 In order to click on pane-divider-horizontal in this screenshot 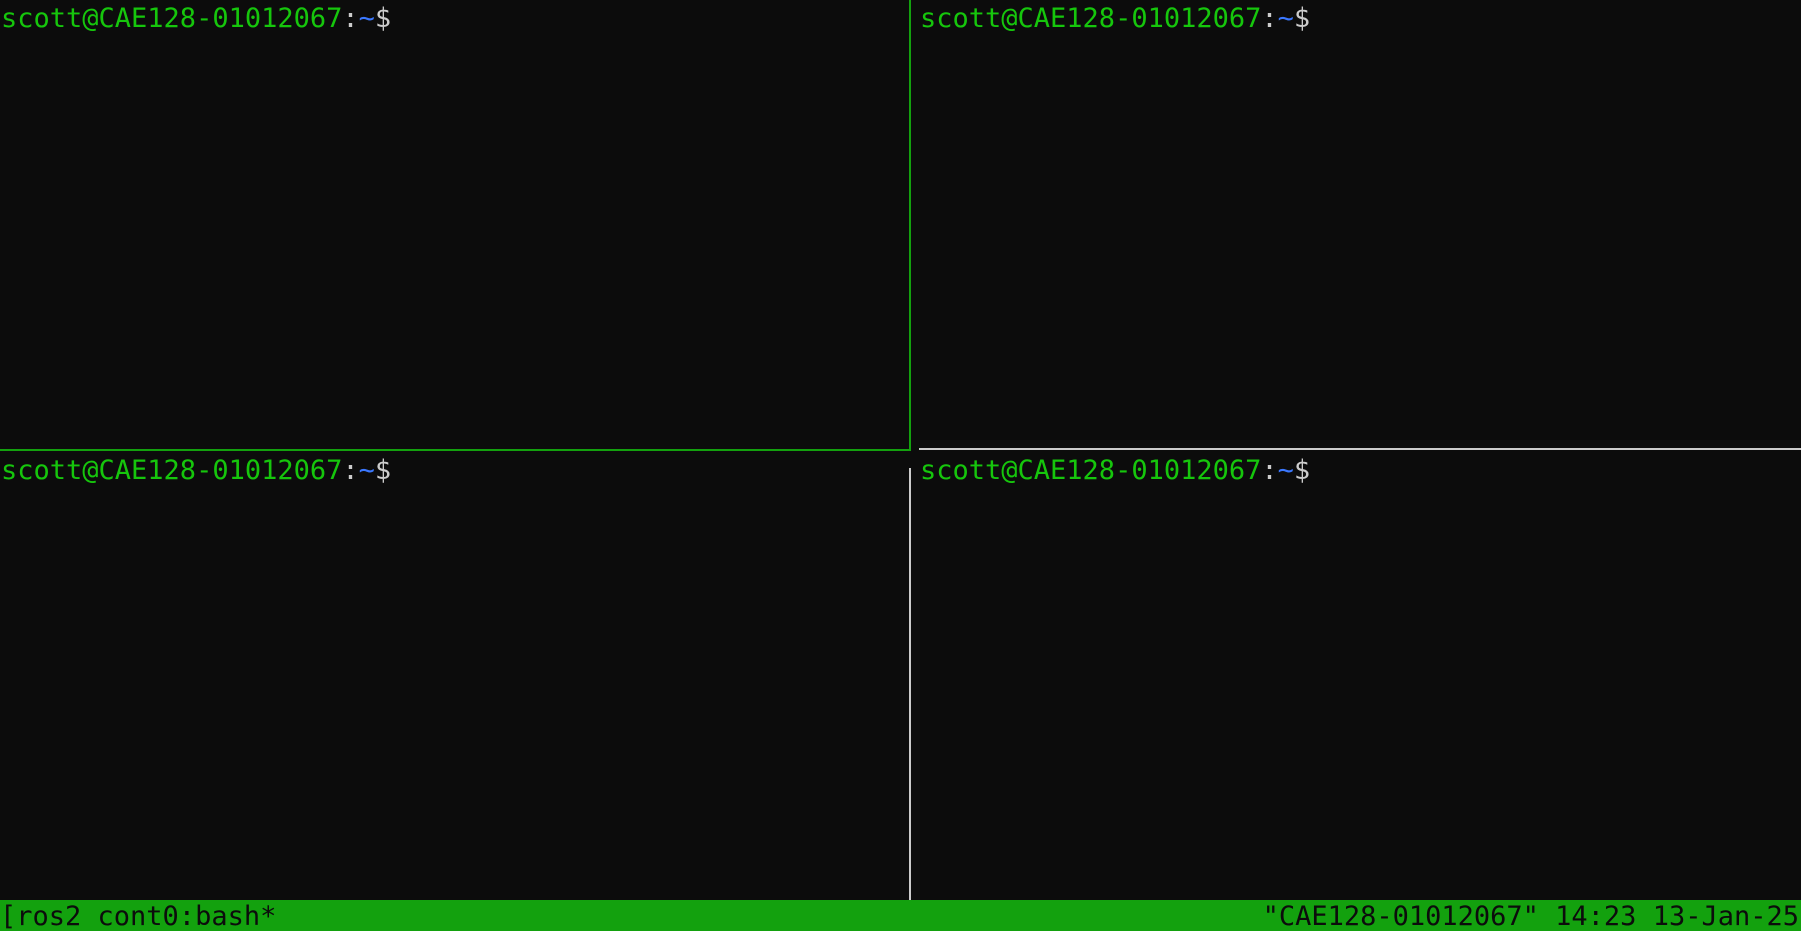, I will do `click(1360, 449)`.